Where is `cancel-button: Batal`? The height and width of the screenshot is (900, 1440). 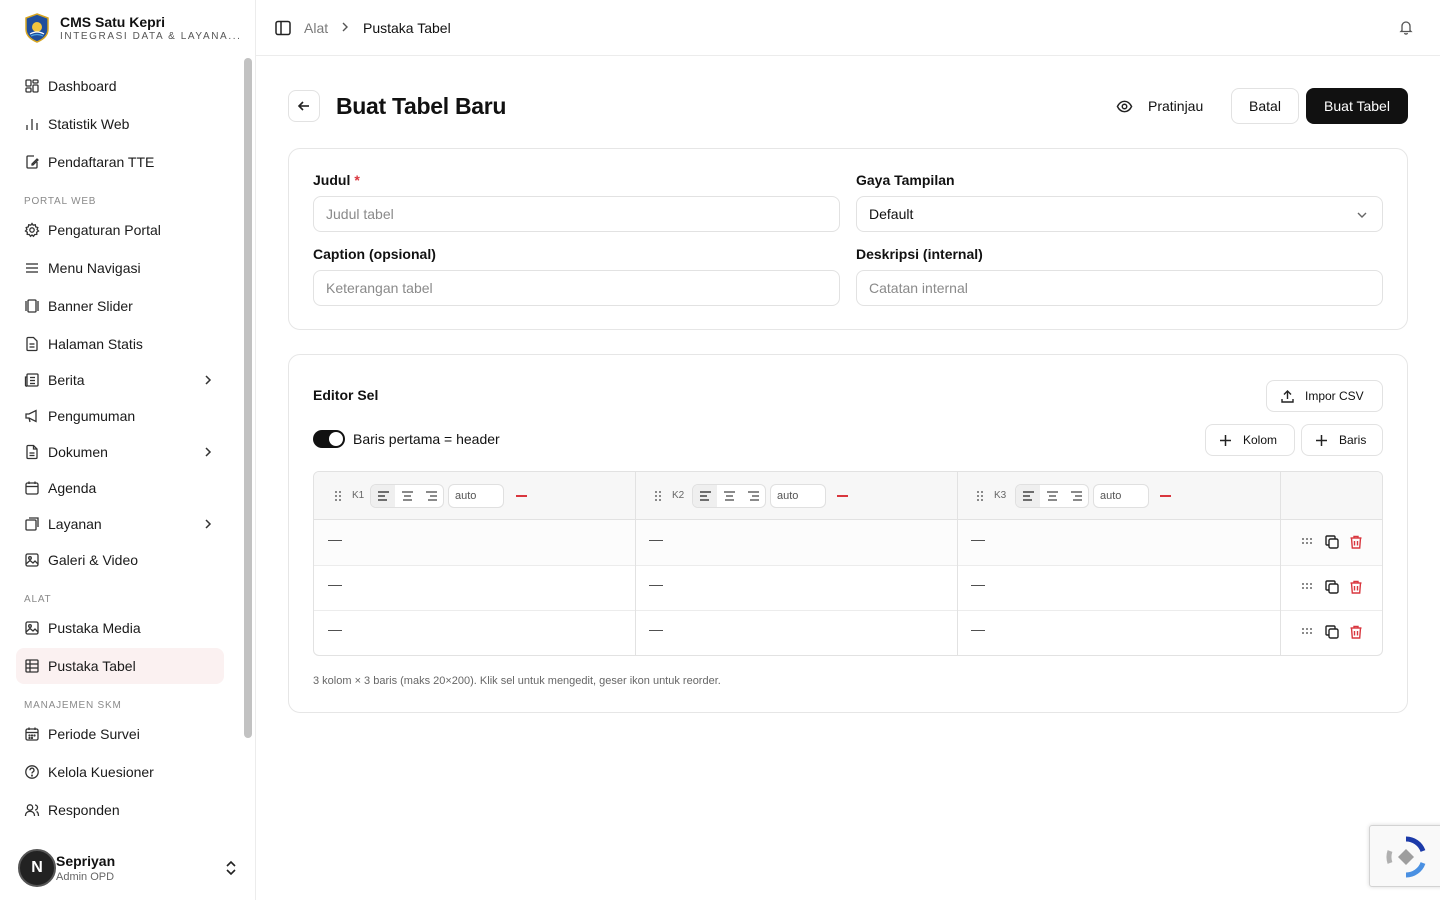 cancel-button: Batal is located at coordinates (1265, 106).